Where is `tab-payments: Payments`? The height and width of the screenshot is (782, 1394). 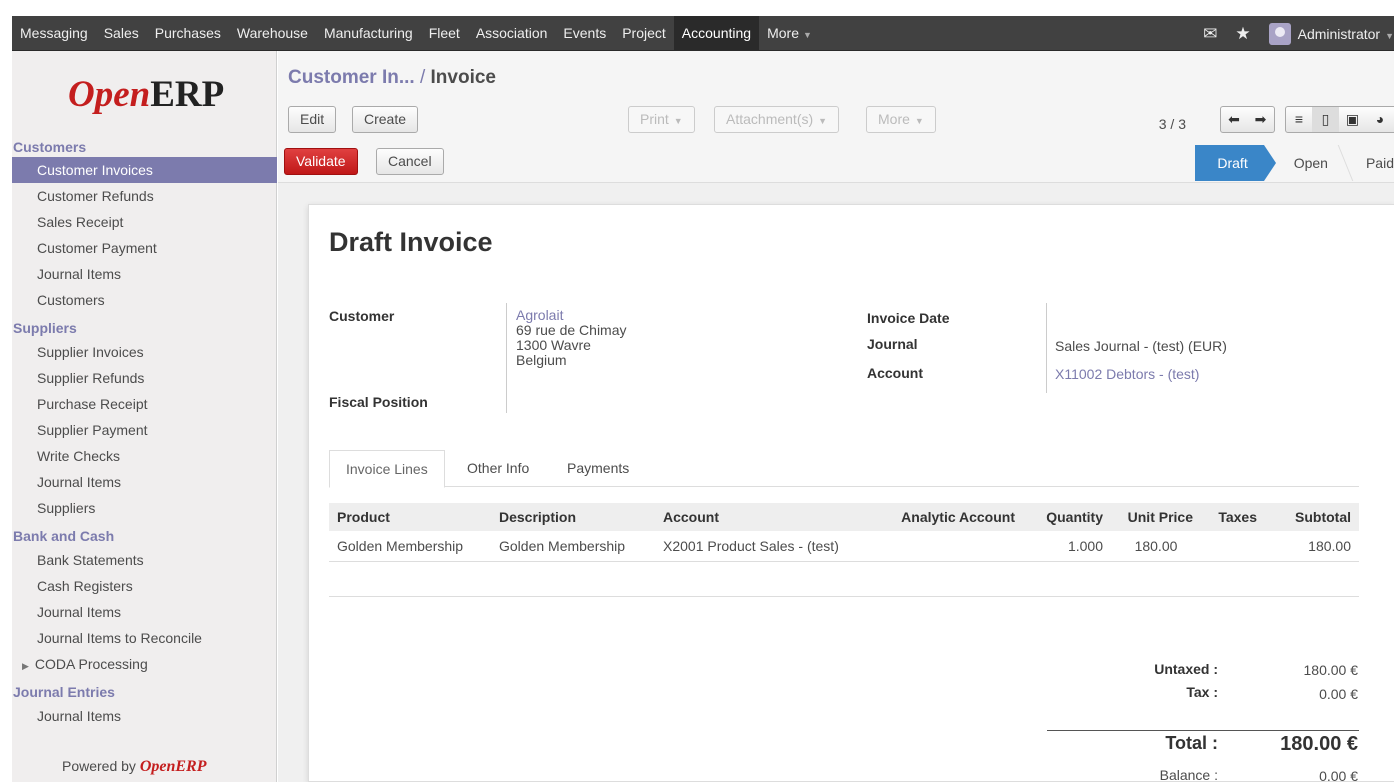
tab-payments: Payments is located at coordinates (598, 468).